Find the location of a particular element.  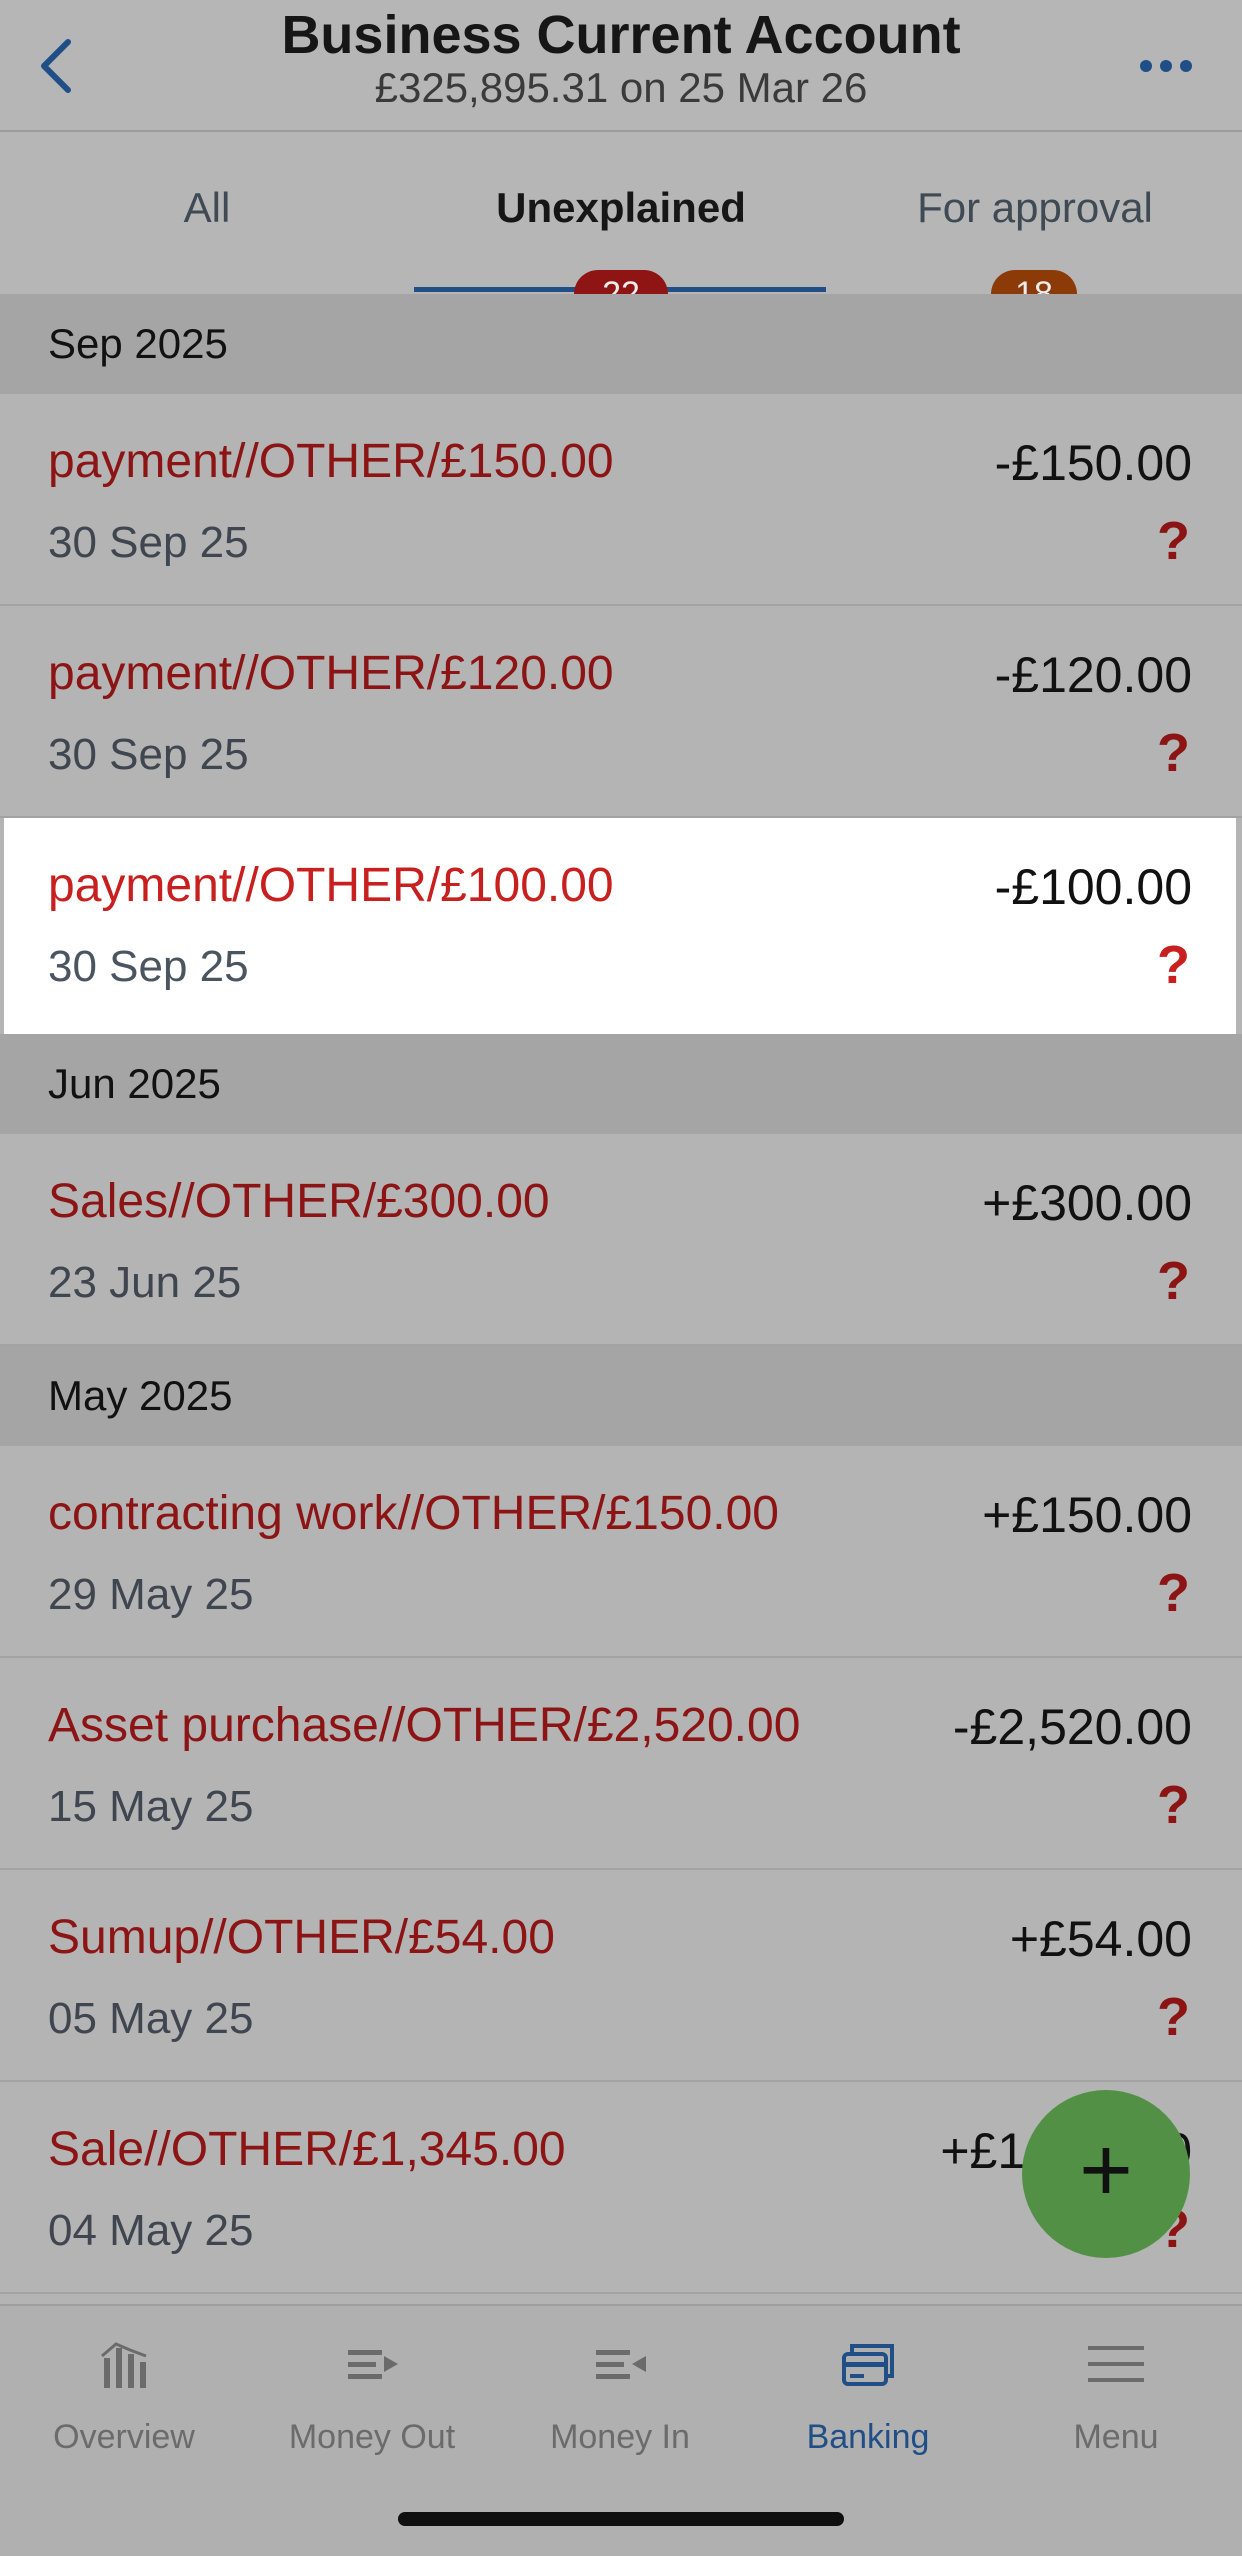

transaction-description: Sales//OTHER/£300.00 is located at coordinates (299, 1201).